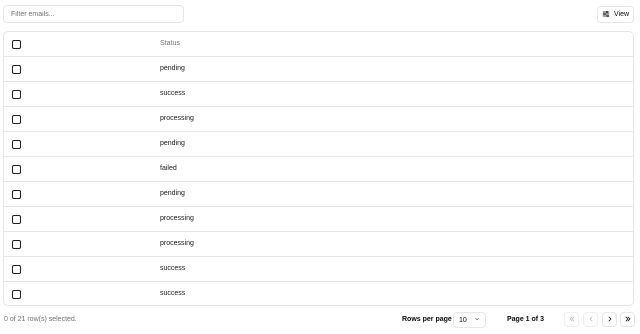 Image resolution: width=640 pixels, height=334 pixels. I want to click on last-page-button, so click(627, 319).